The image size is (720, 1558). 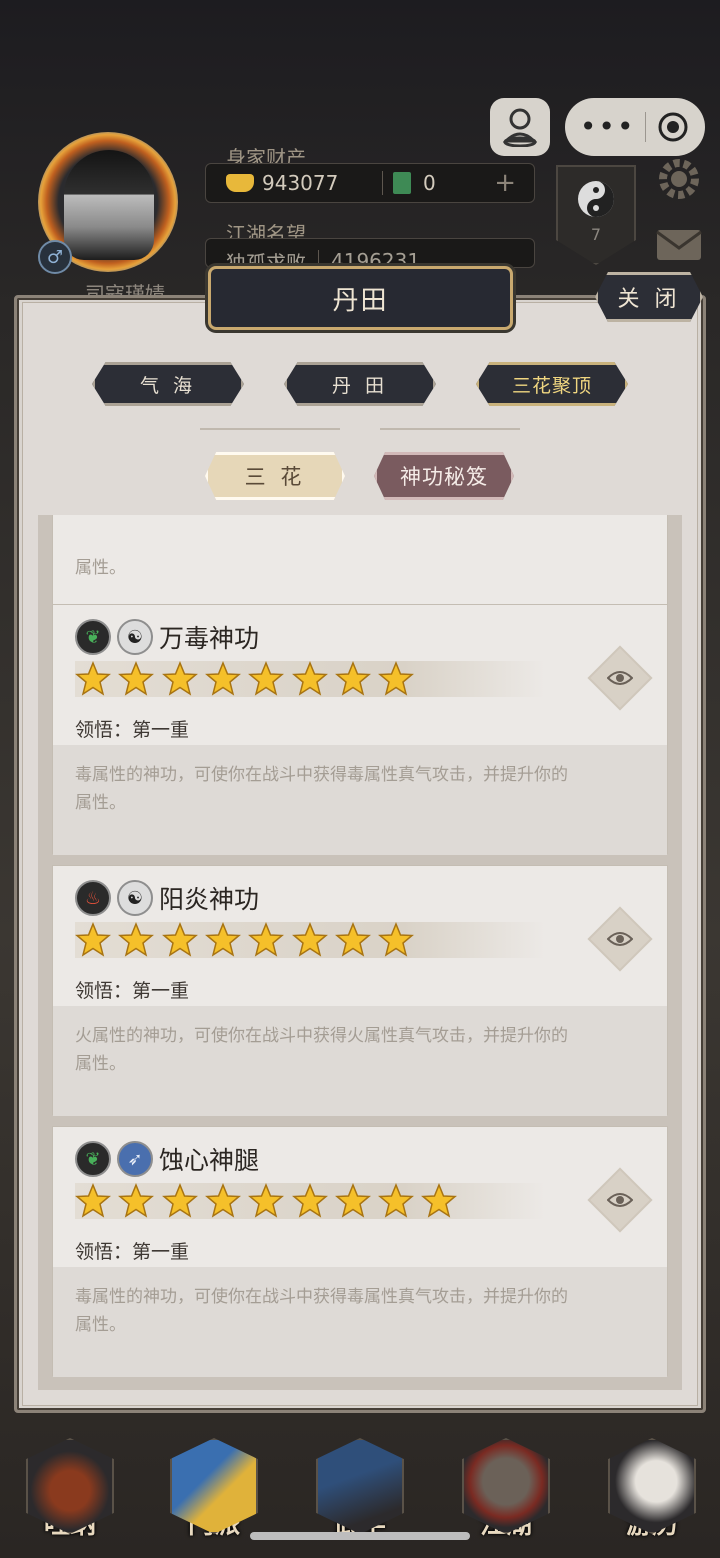 What do you see at coordinates (100, 568) in the screenshot?
I see `skill-desc: 属性。` at bounding box center [100, 568].